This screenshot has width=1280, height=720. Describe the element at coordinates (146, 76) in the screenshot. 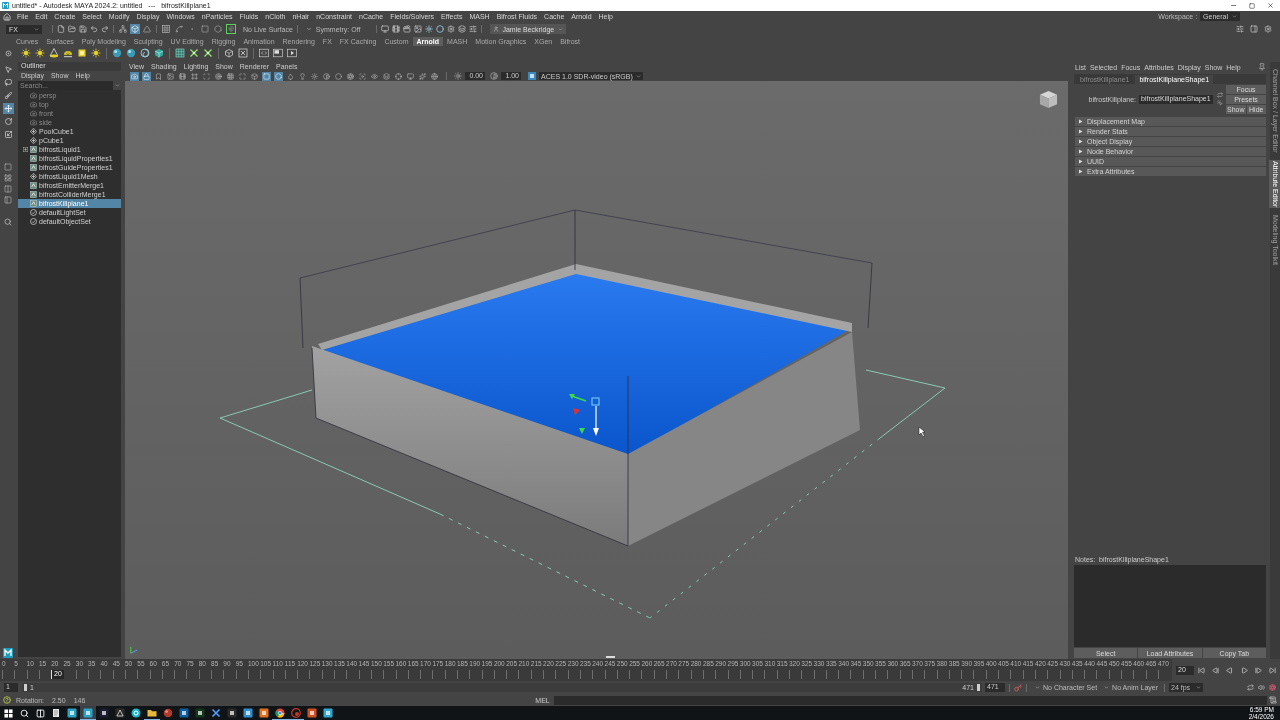

I see `lock-icon` at that location.